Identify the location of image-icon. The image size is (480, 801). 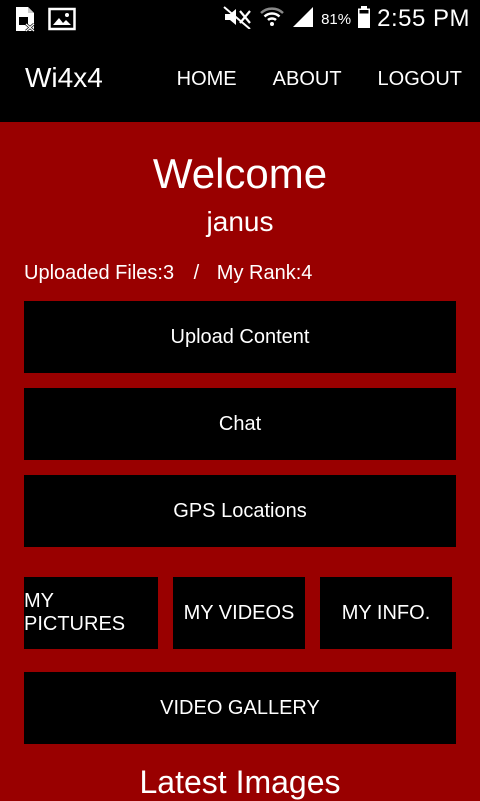
(62, 21).